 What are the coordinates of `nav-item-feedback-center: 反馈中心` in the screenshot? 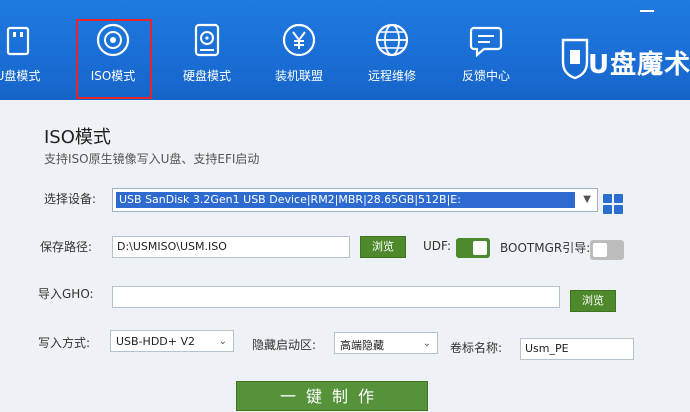 It's located at (486, 50).